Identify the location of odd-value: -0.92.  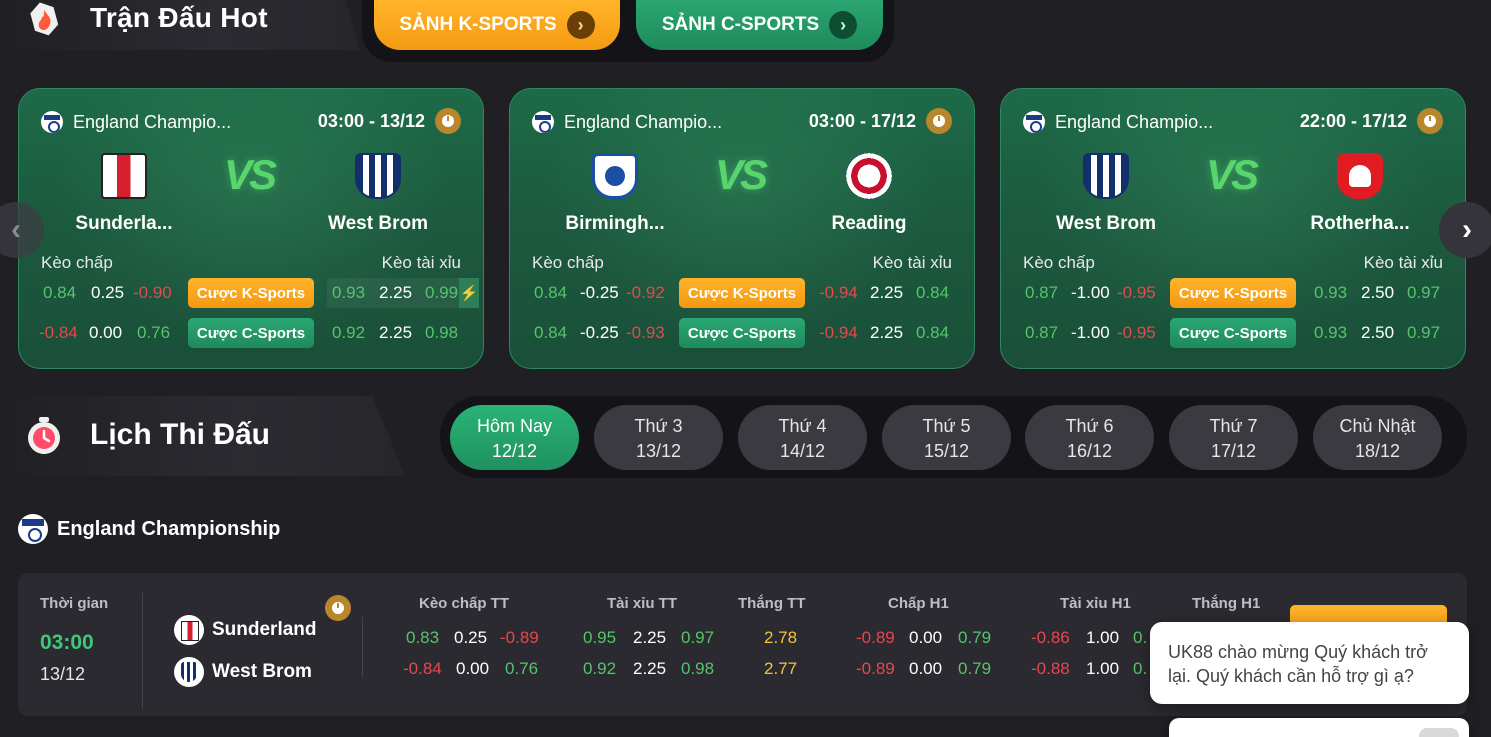
(645, 293).